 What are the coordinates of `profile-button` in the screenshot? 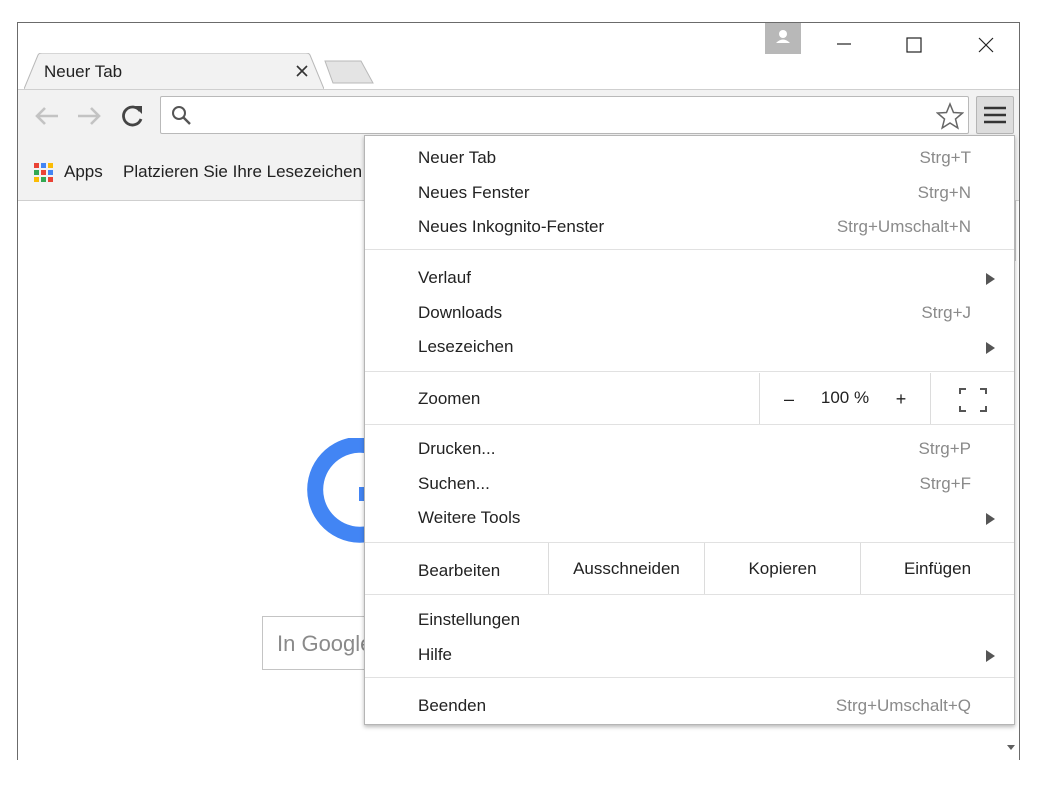 It's located at (783, 38).